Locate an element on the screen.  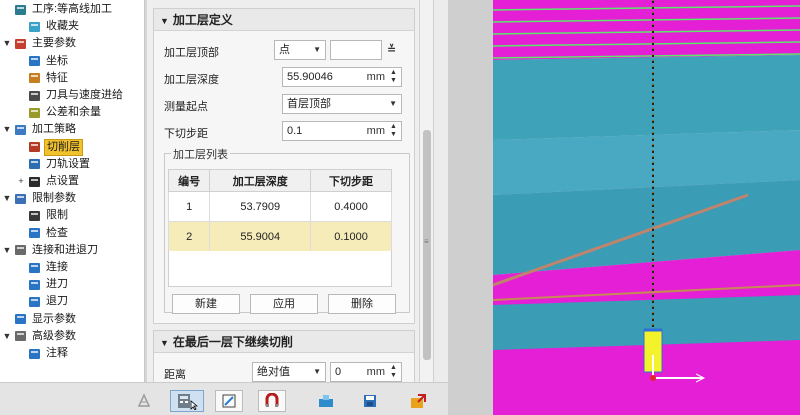
strategy-icon is located at coordinates (20, 129).